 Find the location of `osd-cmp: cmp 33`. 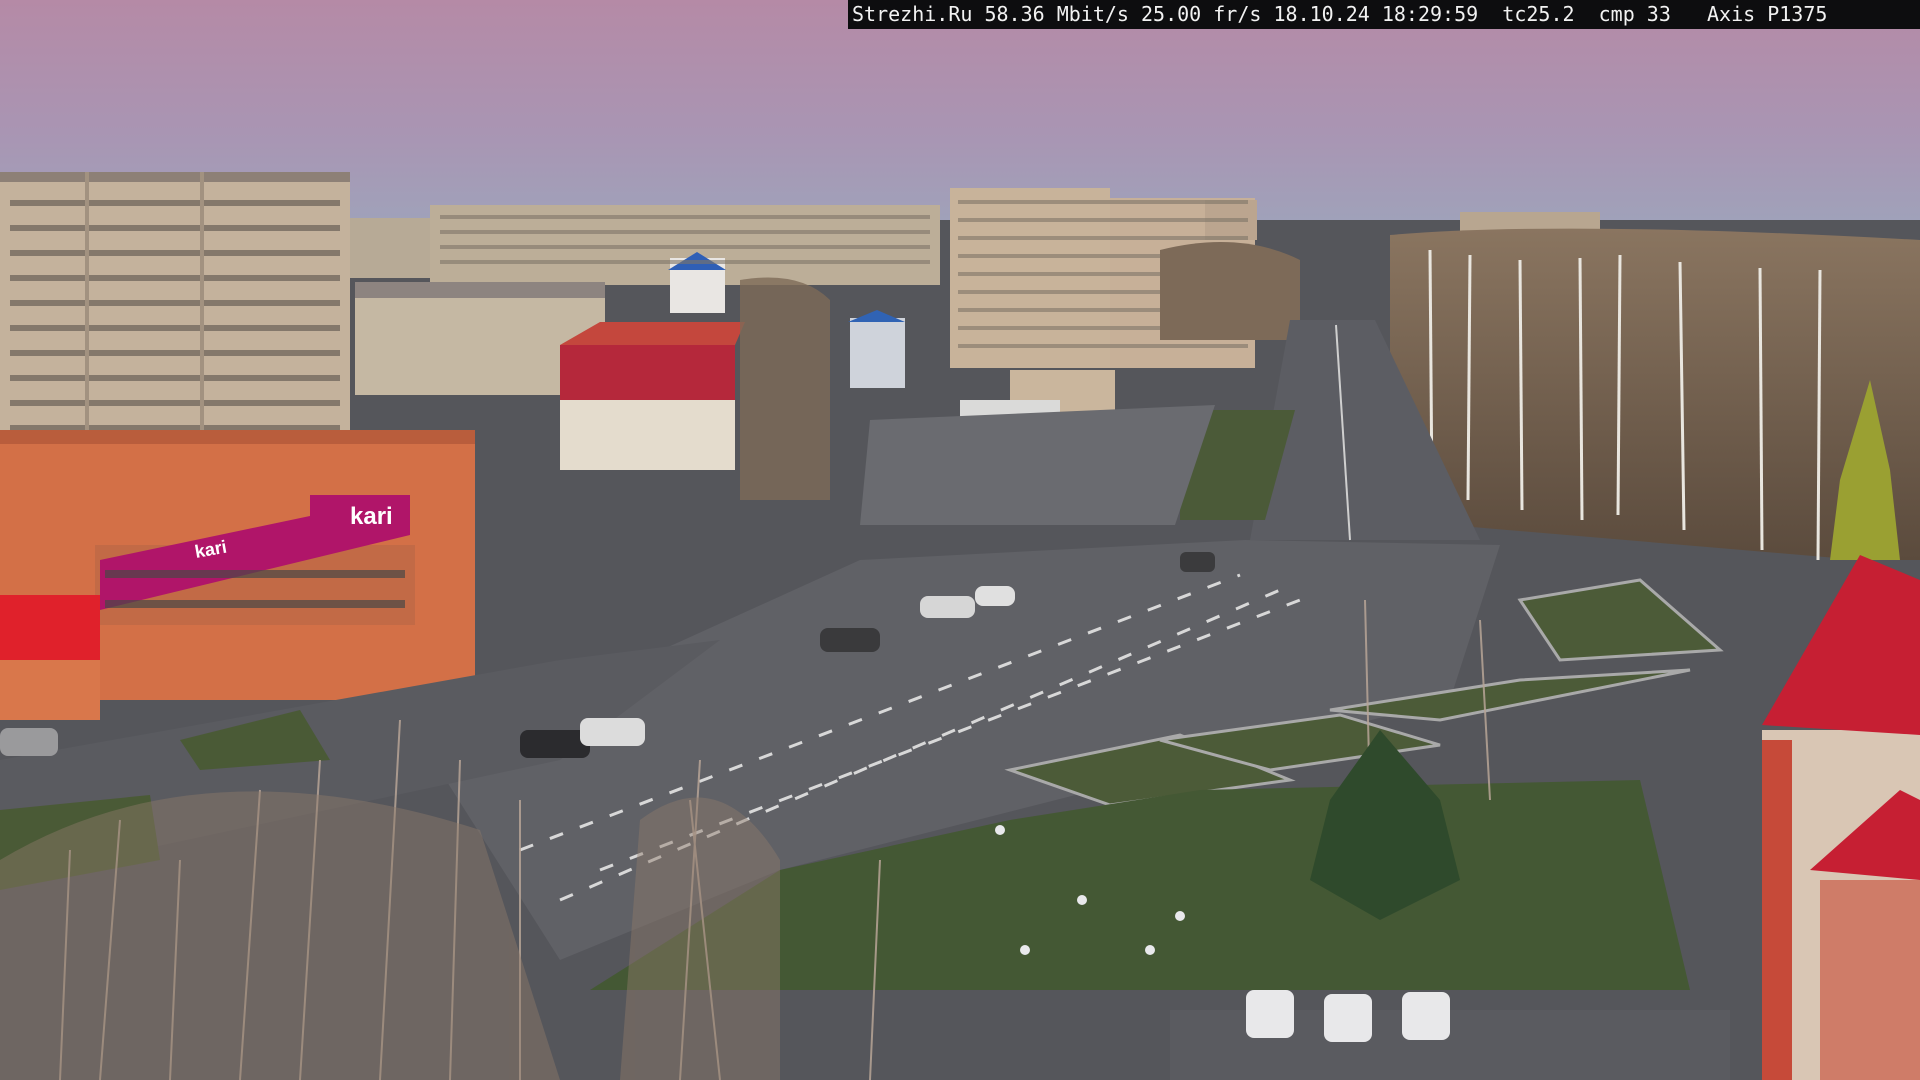

osd-cmp: cmp 33 is located at coordinates (1634, 14).